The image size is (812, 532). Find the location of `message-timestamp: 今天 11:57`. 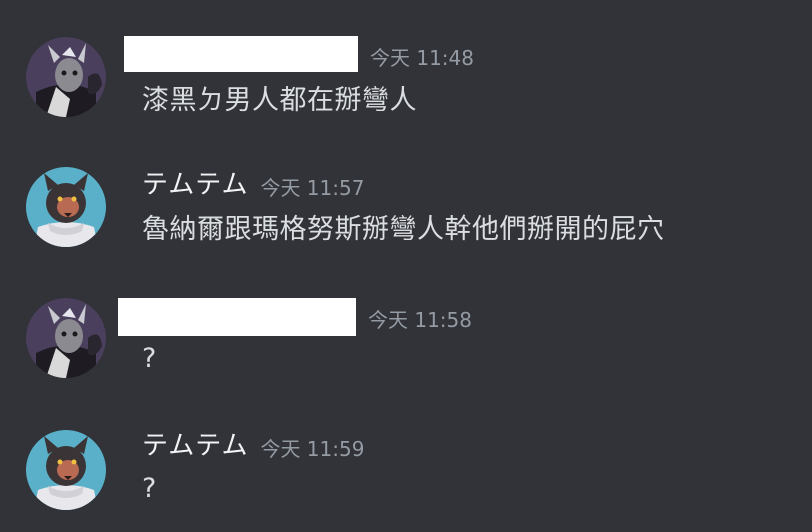

message-timestamp: 今天 11:57 is located at coordinates (312, 188).